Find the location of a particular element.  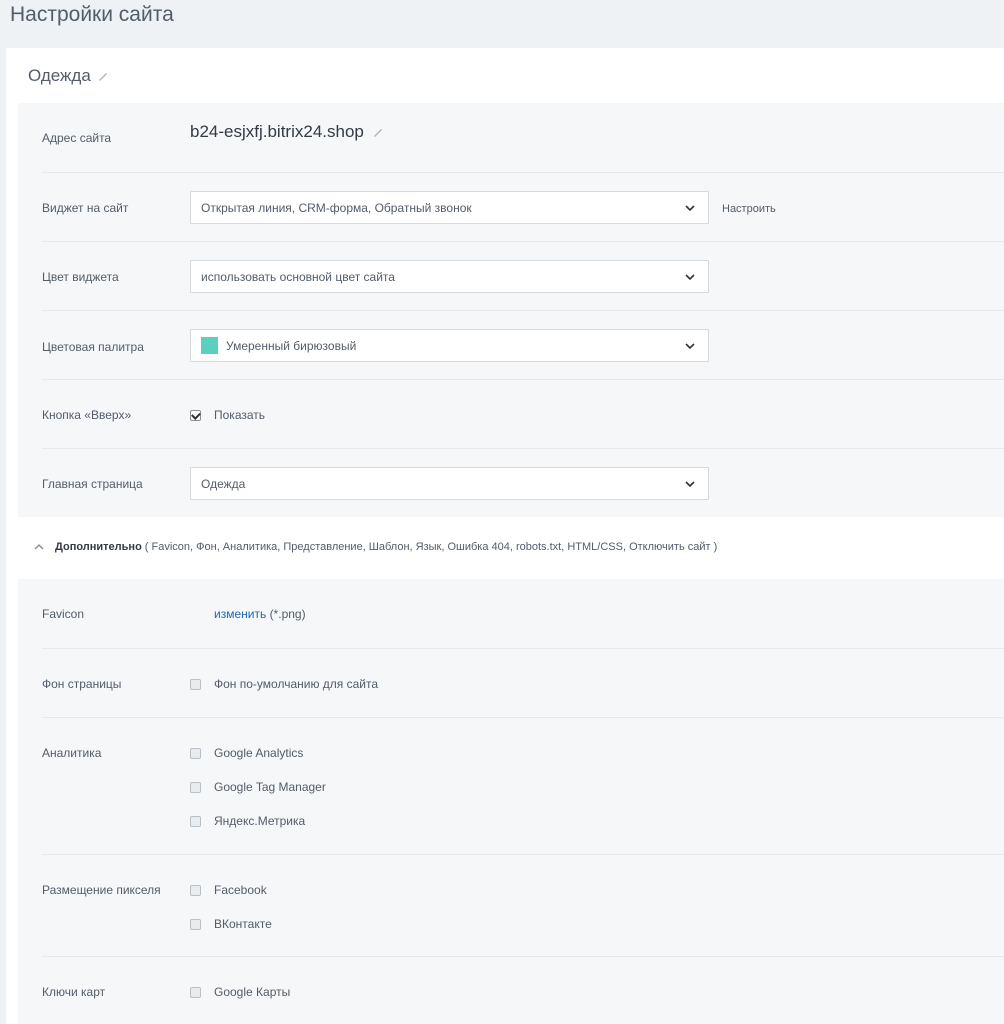

chevron-up-icon is located at coordinates (39, 547).